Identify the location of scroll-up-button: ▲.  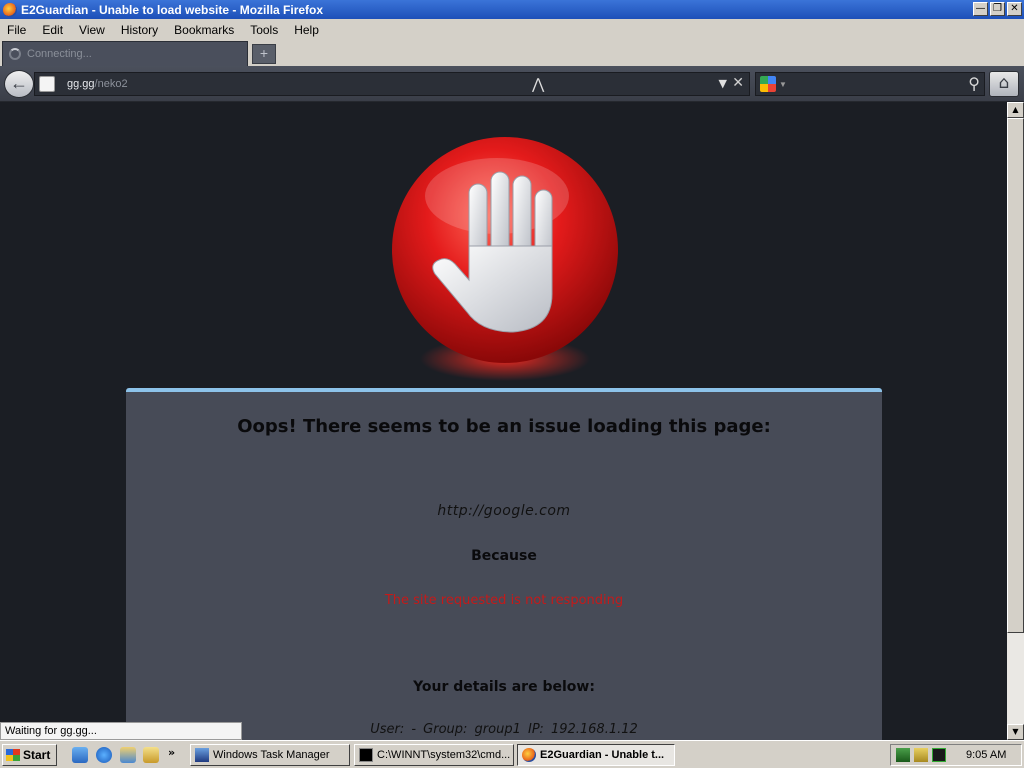
(1015, 110).